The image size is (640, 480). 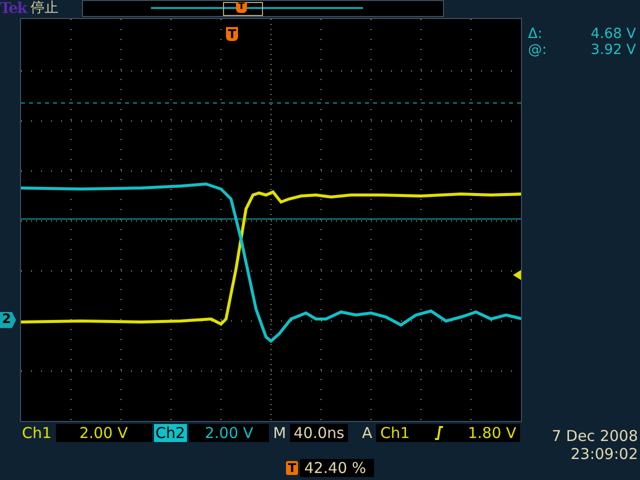 What do you see at coordinates (604, 454) in the screenshot?
I see `time: 23:09:02` at bounding box center [604, 454].